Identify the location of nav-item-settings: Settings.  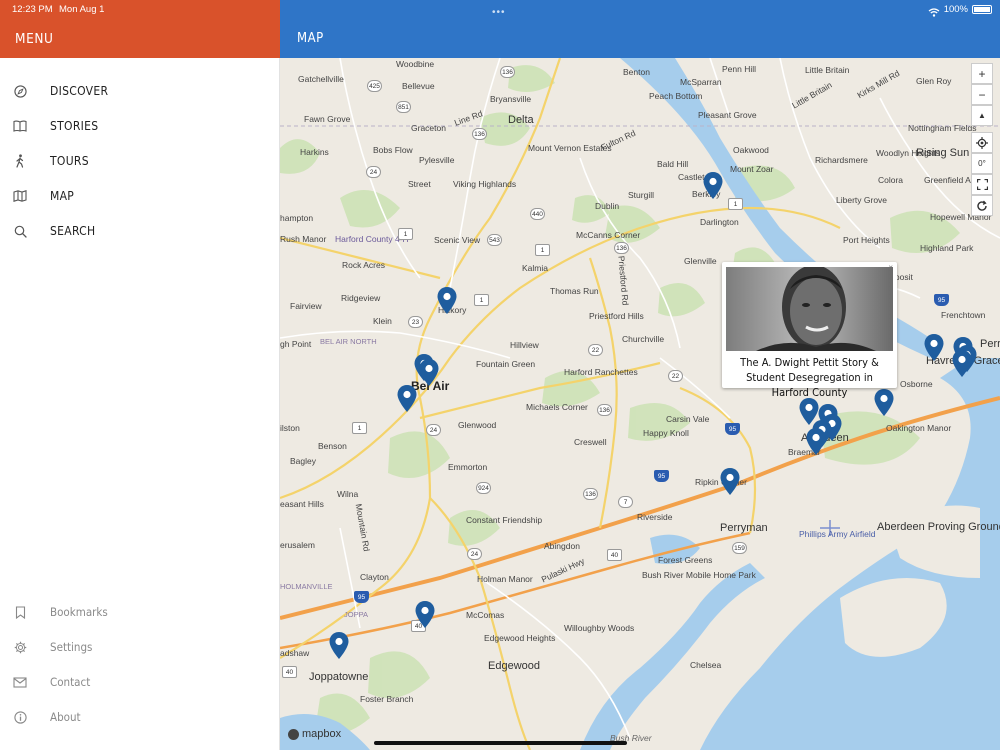
(139, 647).